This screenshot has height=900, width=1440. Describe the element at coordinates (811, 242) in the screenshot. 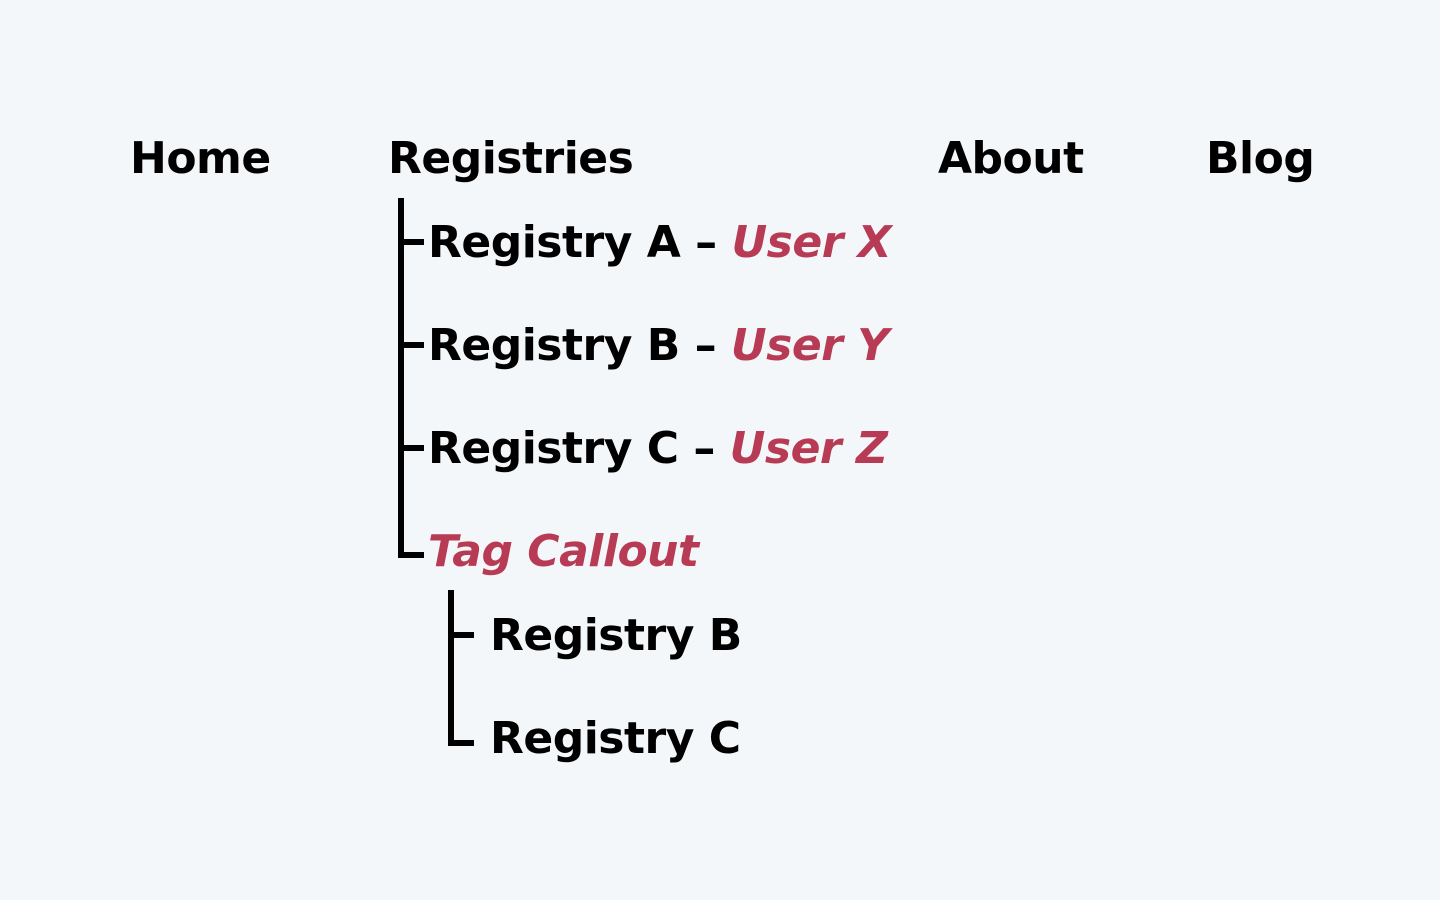

I see `registry-user: User X` at that location.